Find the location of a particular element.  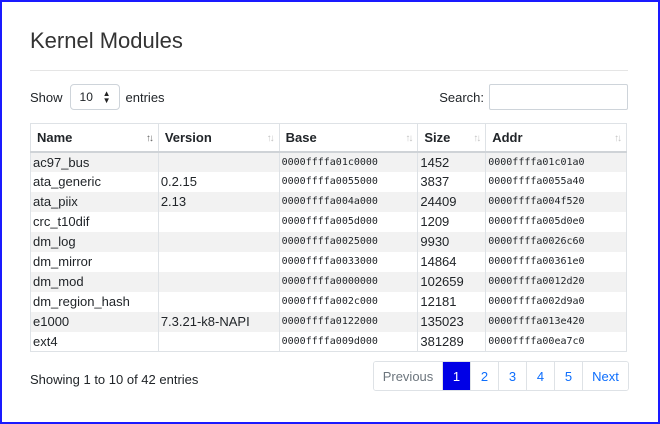

cell-addr: 0000ffffa0026c60 is located at coordinates (556, 241).